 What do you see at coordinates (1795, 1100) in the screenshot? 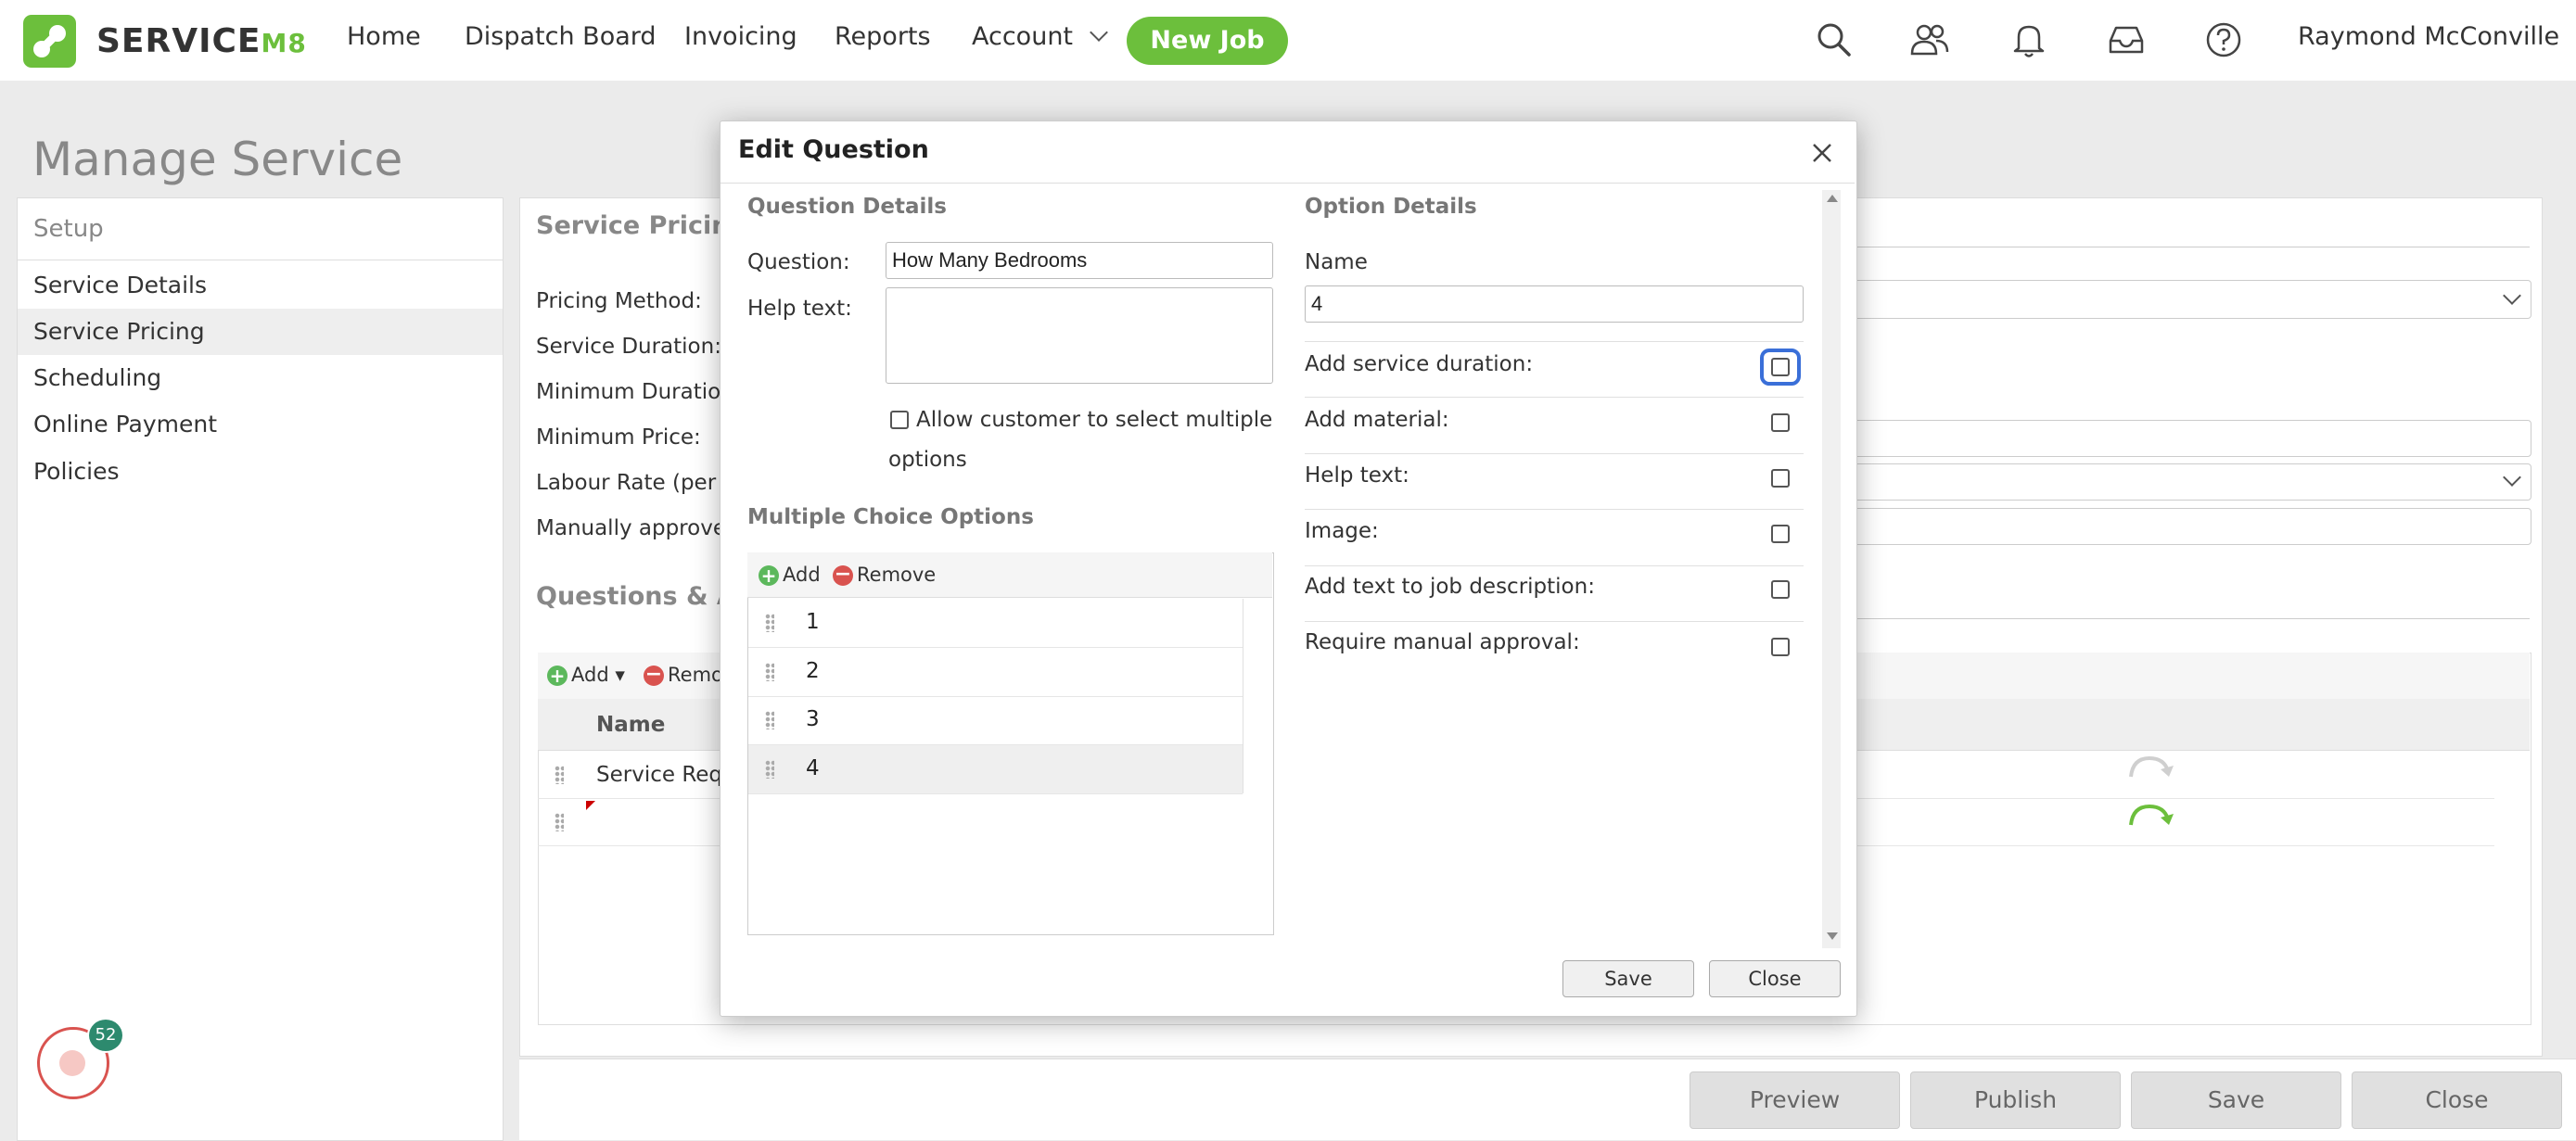
I see `preview-button: Preview` at bounding box center [1795, 1100].